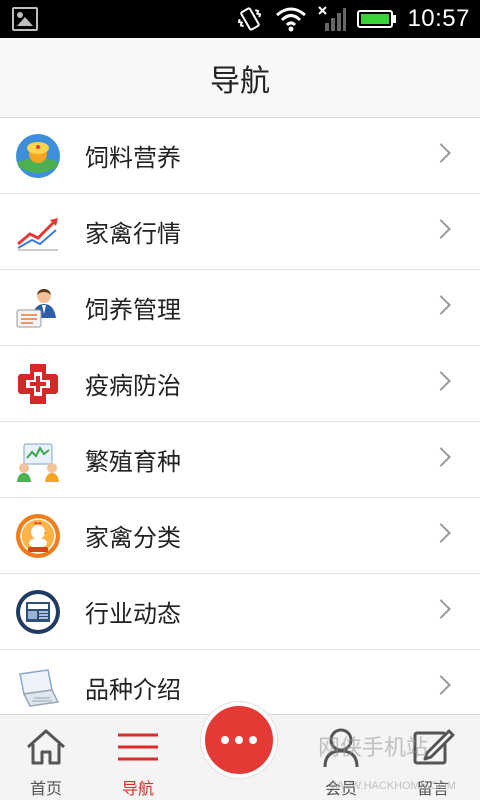 This screenshot has height=800, width=480. Describe the element at coordinates (133, 158) in the screenshot. I see `list-item-label: 饲料营养` at that location.